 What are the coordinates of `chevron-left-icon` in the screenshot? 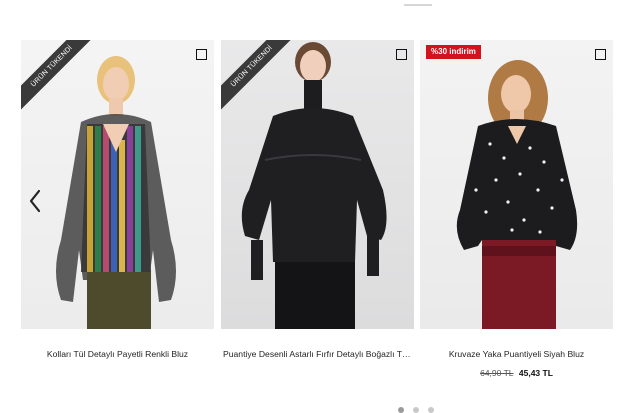 It's located at (35, 201).